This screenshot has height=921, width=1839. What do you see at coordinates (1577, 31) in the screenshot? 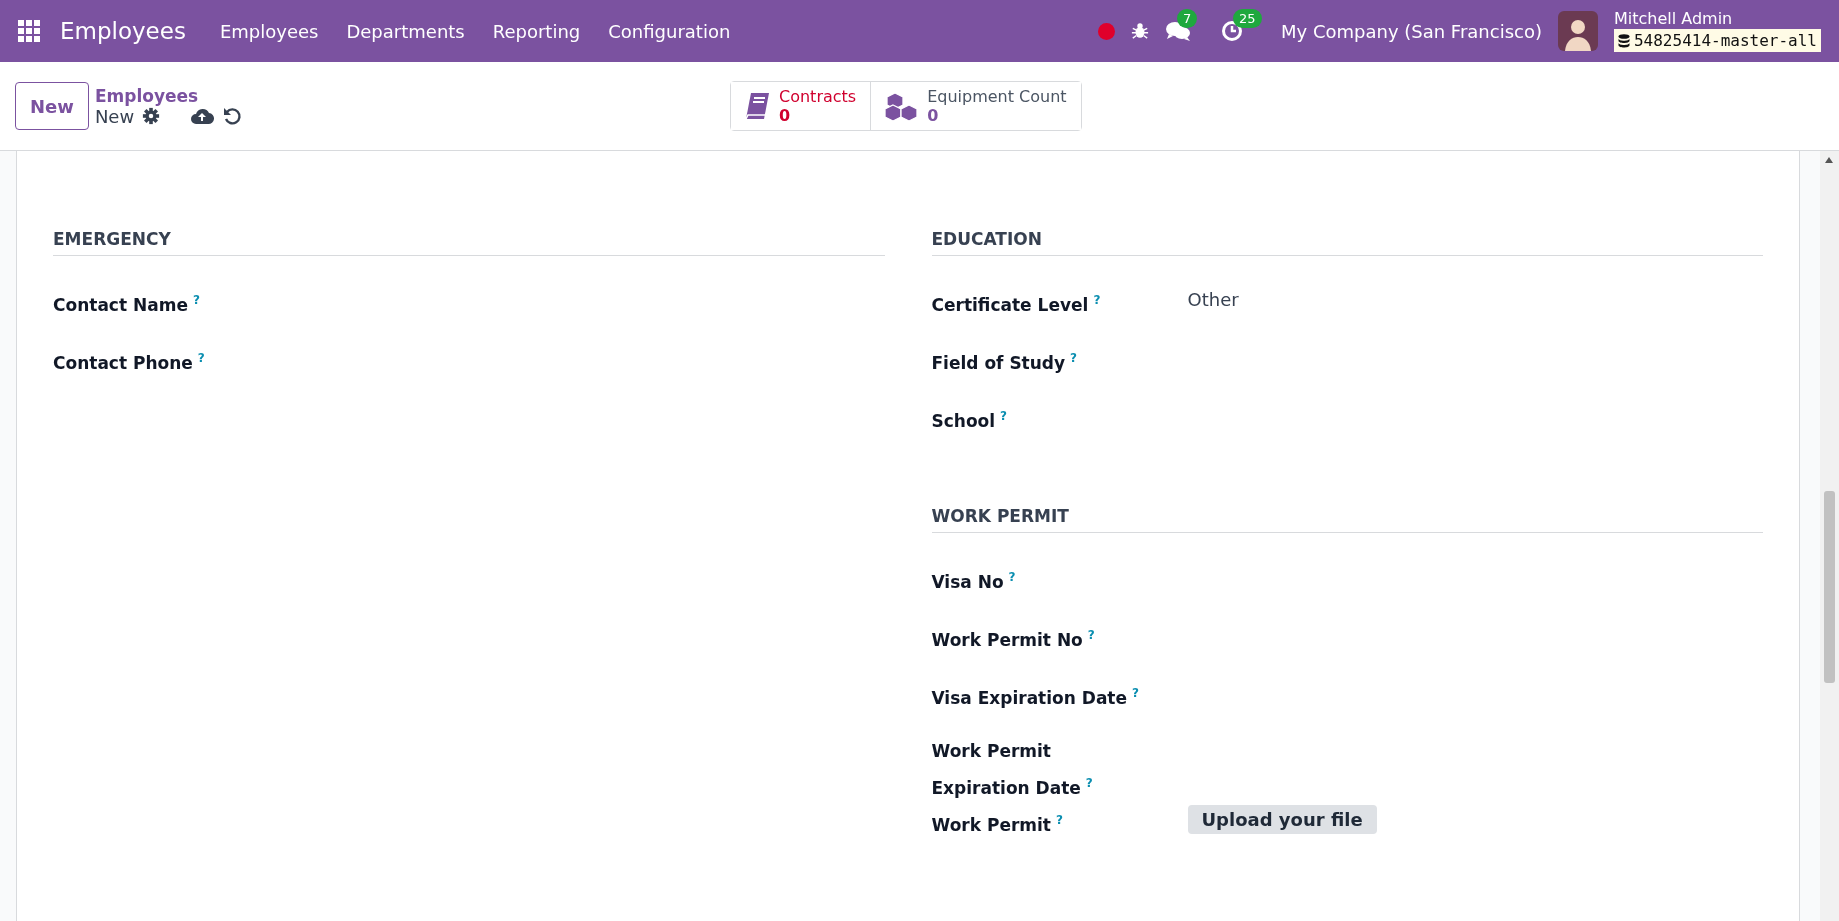
I see `avatar-icon` at bounding box center [1577, 31].